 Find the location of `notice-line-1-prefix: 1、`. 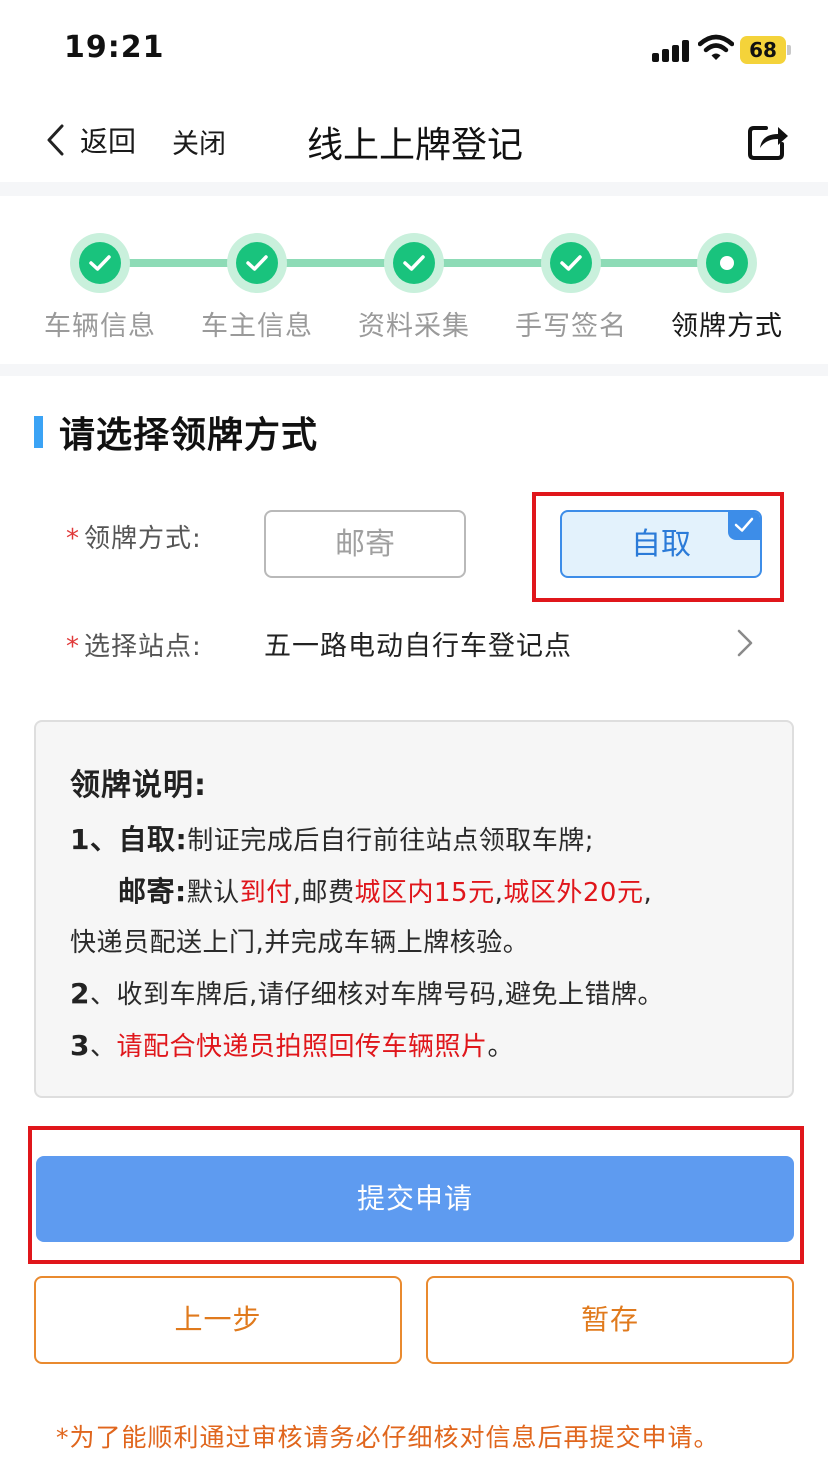

notice-line-1-prefix: 1、 is located at coordinates (94, 839).